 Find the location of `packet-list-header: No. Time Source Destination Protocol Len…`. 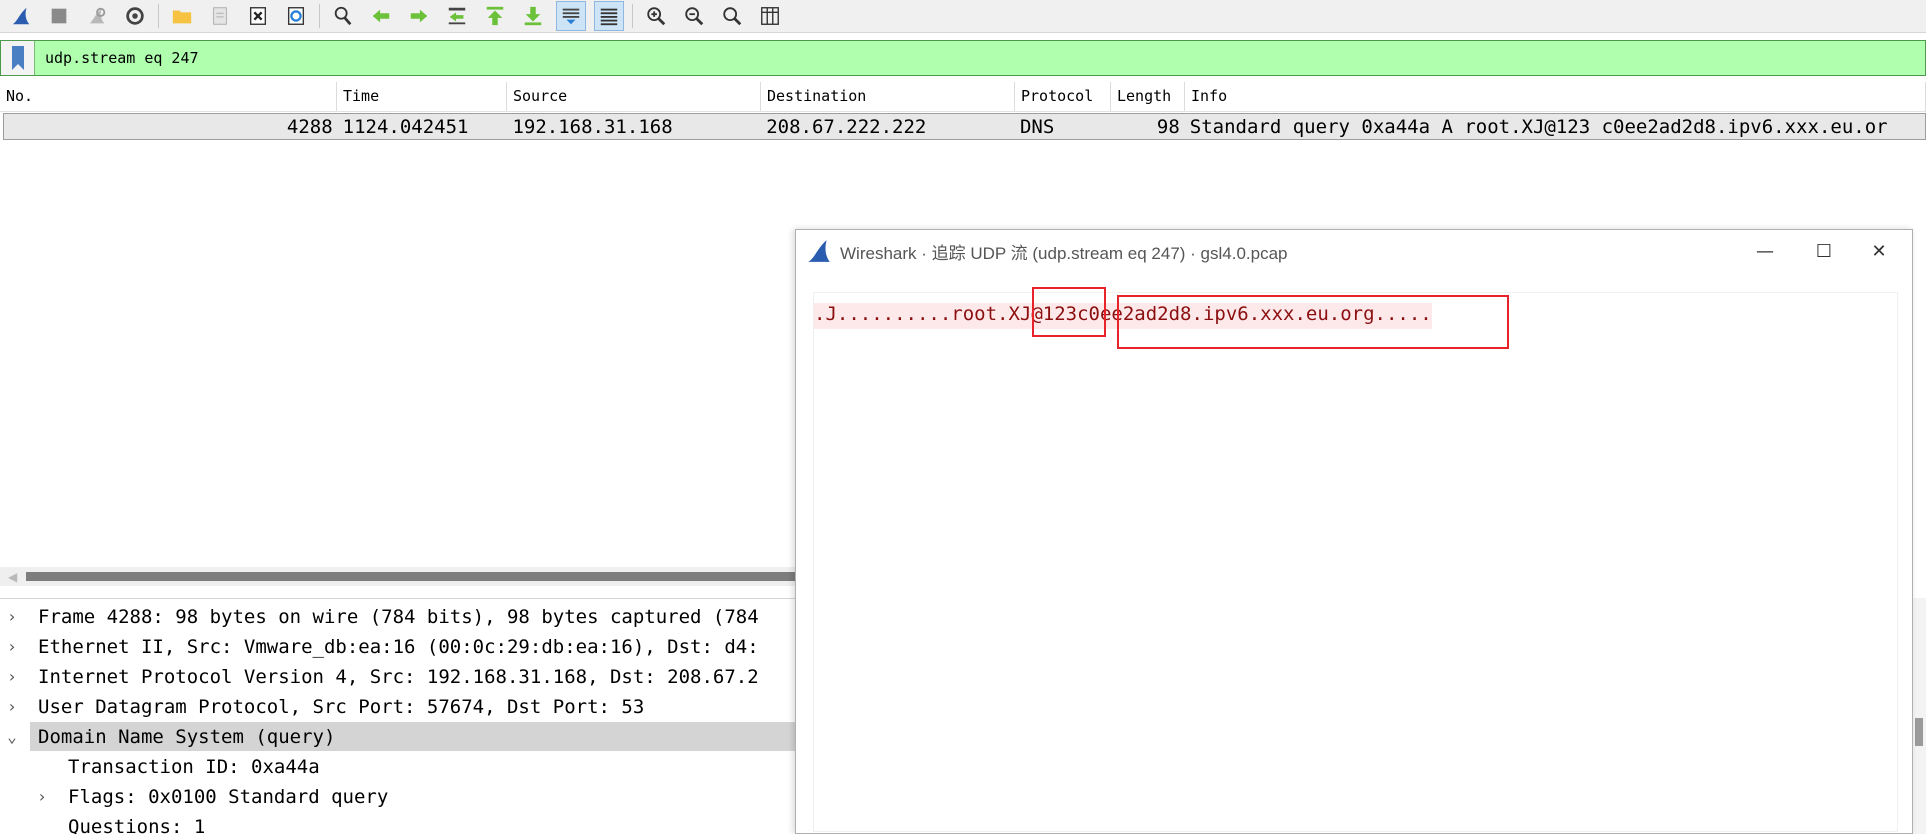

packet-list-header: No. Time Source Destination Protocol Len… is located at coordinates (963, 97).